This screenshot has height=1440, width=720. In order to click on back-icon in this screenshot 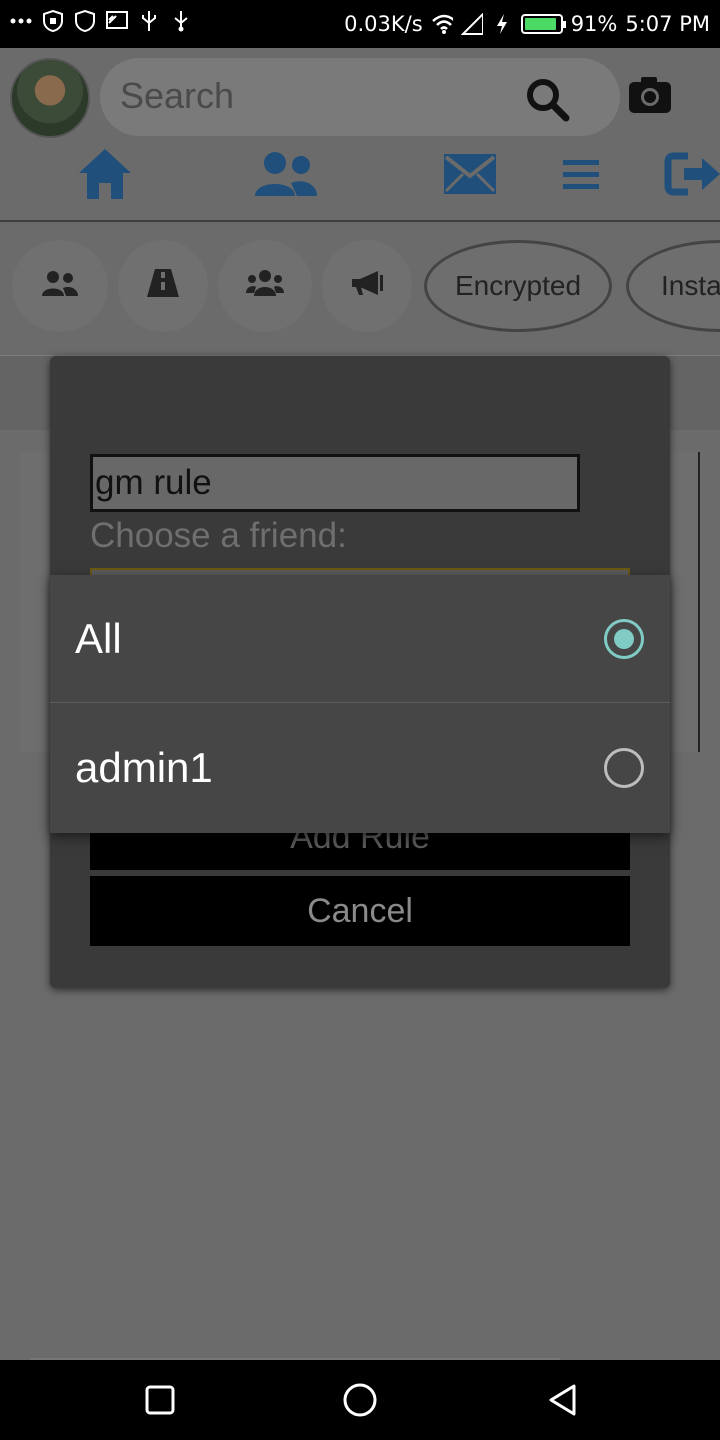, I will do `click(562, 1400)`.